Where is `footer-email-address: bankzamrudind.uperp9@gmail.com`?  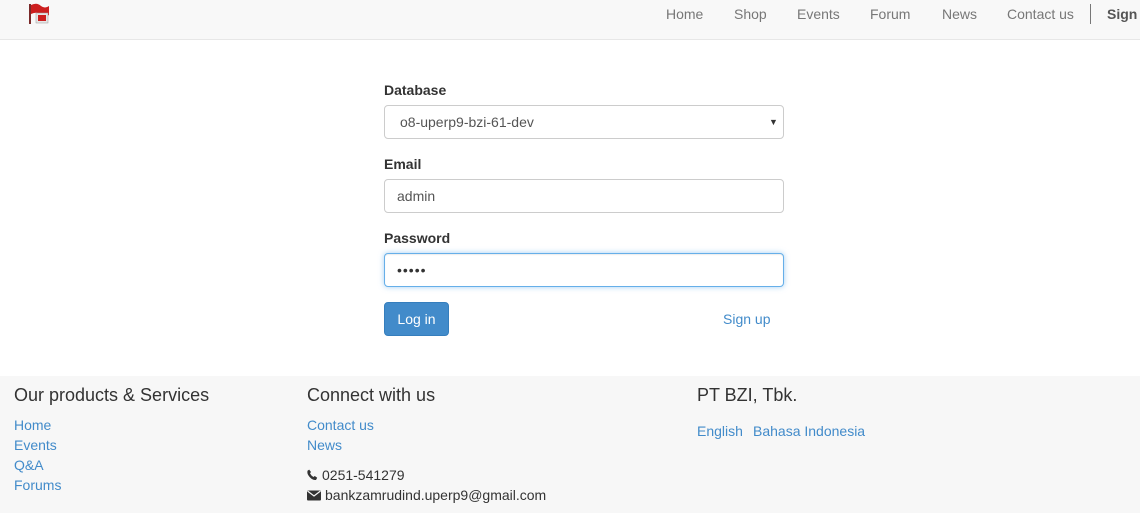
footer-email-address: bankzamrudind.uperp9@gmail.com is located at coordinates (436, 495).